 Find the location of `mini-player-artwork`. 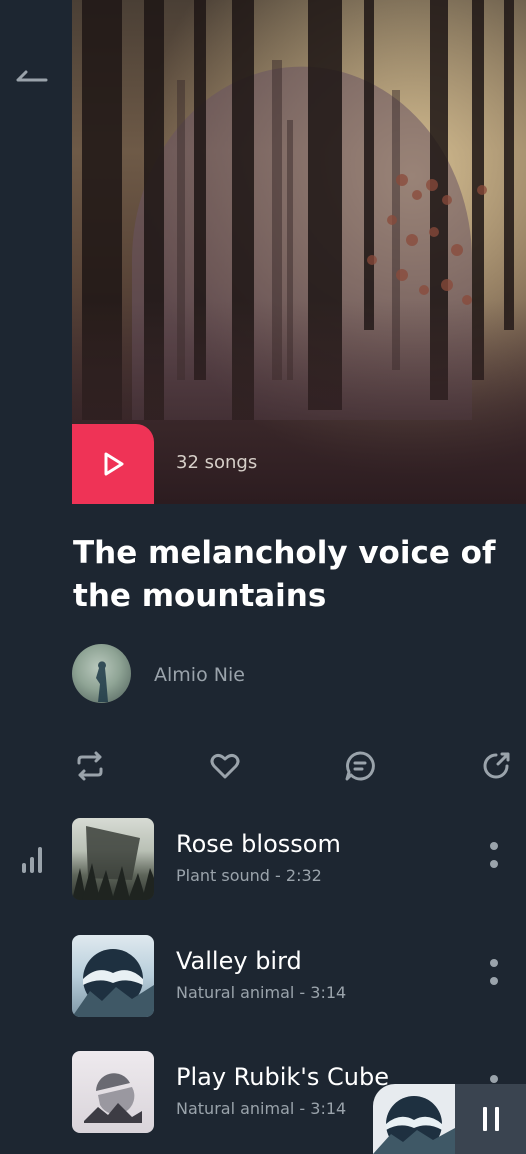

mini-player-artwork is located at coordinates (414, 1119).